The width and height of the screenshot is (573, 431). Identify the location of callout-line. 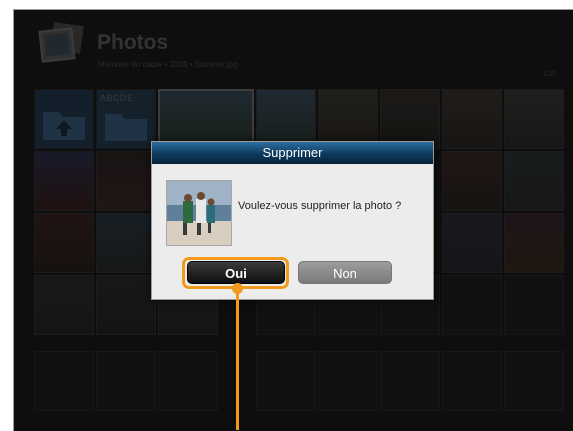
(237, 360).